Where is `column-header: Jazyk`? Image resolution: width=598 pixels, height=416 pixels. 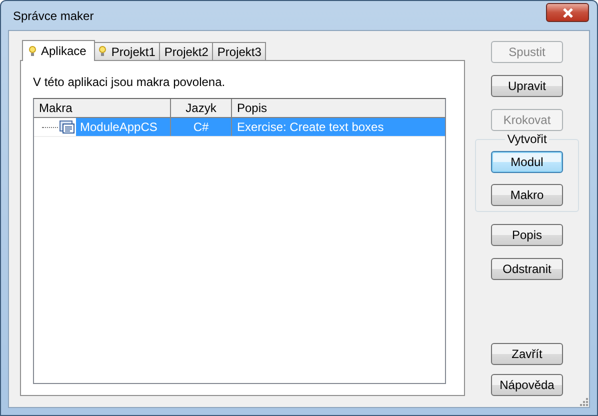 column-header: Jazyk is located at coordinates (201, 108).